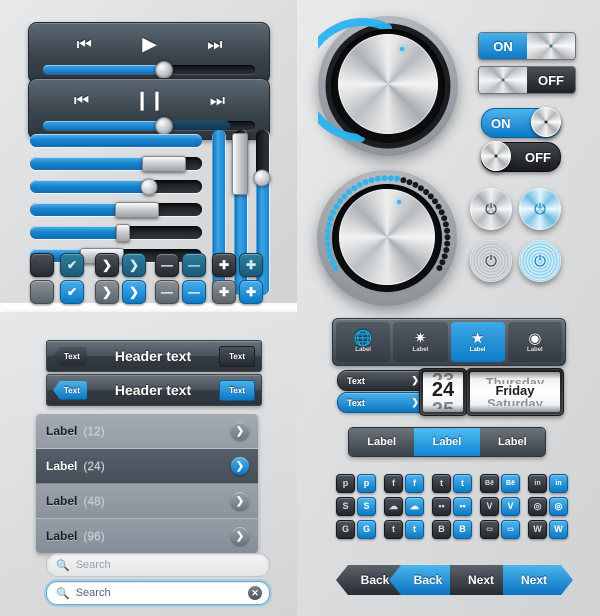 The image size is (600, 616). I want to click on rotary-knob-arc, so click(388, 86).